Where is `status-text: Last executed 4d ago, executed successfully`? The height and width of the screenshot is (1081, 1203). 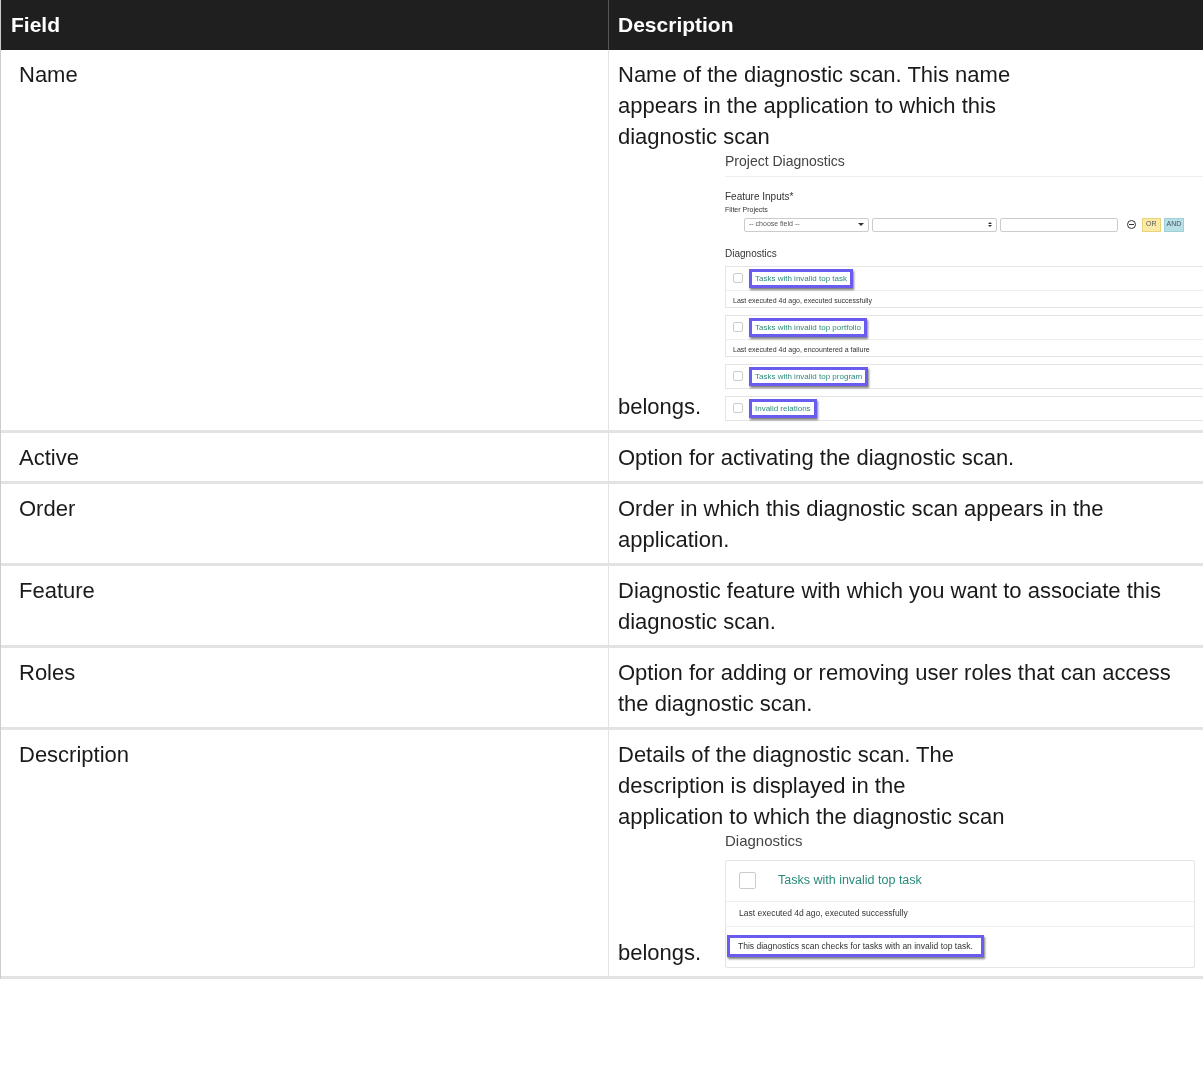
status-text: Last executed 4d ago, executed successfully is located at coordinates (823, 913).